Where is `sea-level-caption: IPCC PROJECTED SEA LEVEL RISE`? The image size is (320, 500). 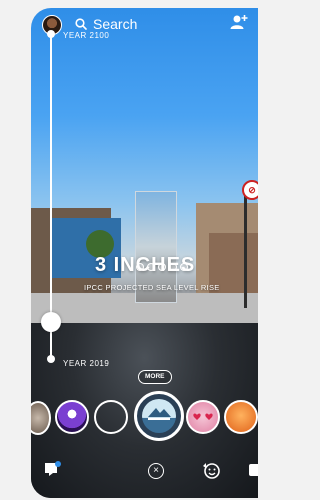
sea-level-caption: IPCC PROJECTED SEA LEVEL RISE is located at coordinates (152, 287).